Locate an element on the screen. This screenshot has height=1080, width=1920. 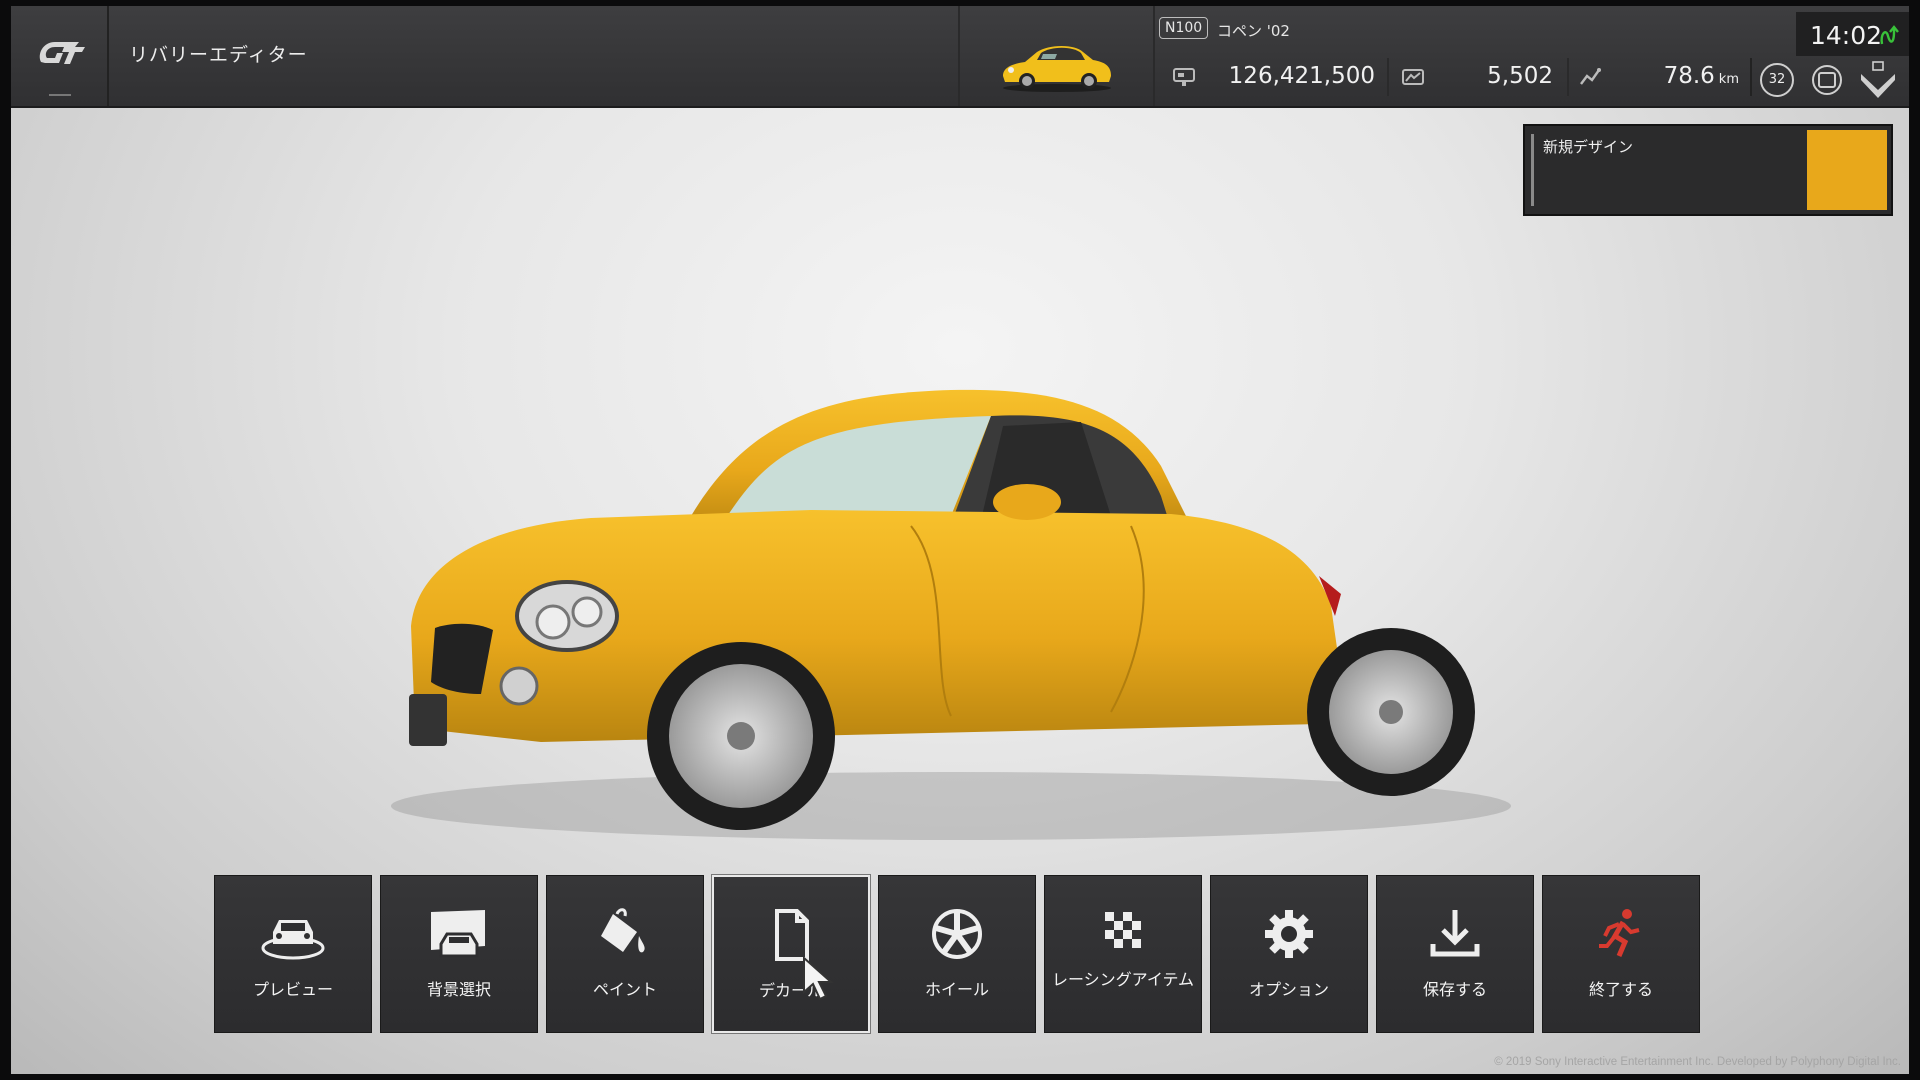
menu-label: レーシングアイテム is located at coordinates (1123, 979).